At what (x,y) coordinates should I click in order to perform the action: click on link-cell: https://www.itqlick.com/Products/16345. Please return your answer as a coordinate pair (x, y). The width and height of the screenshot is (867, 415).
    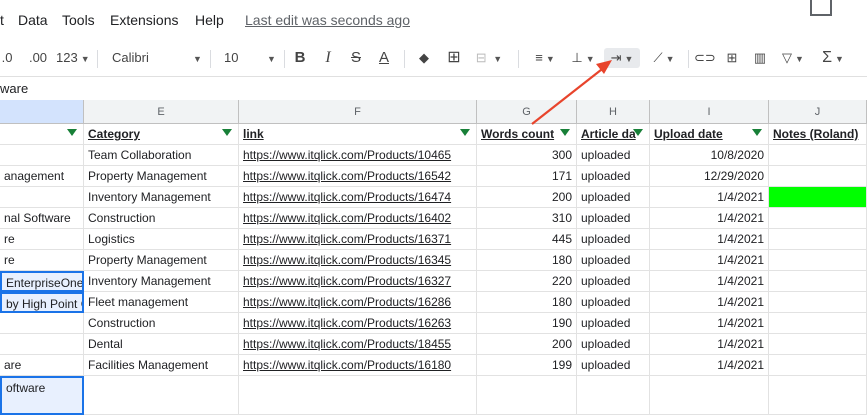
    Looking at the image, I should click on (358, 260).